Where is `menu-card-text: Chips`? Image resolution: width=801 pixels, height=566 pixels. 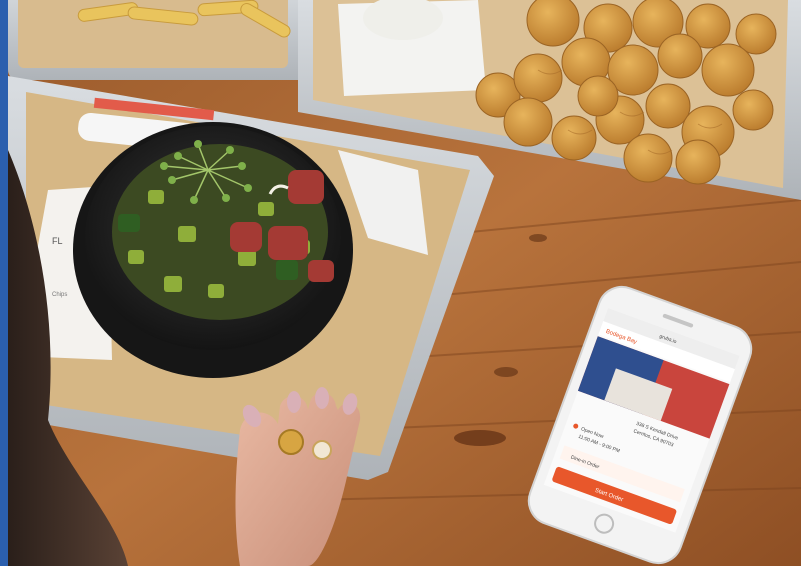
menu-card-text: Chips is located at coordinates (59, 295).